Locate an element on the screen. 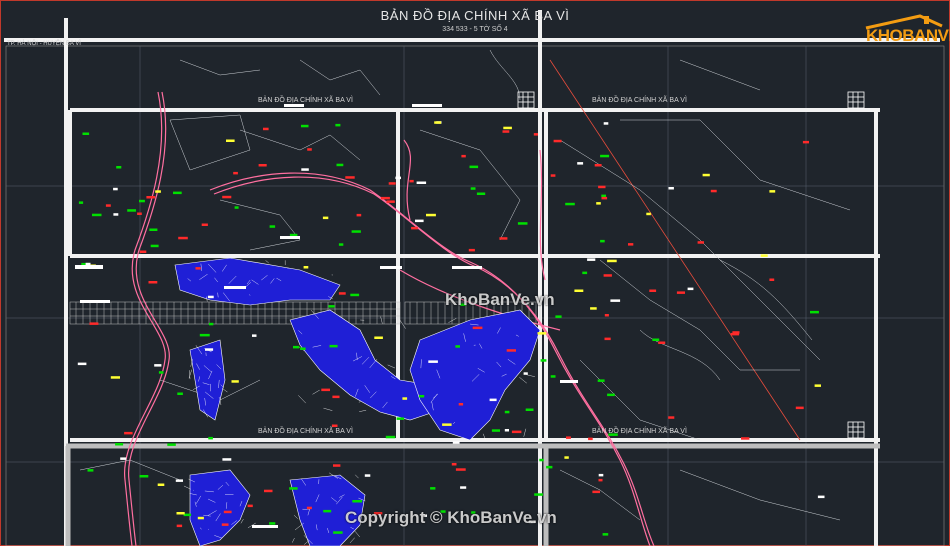 Image resolution: width=950 pixels, height=546 pixels. hatched-strip is located at coordinates (235, 313).